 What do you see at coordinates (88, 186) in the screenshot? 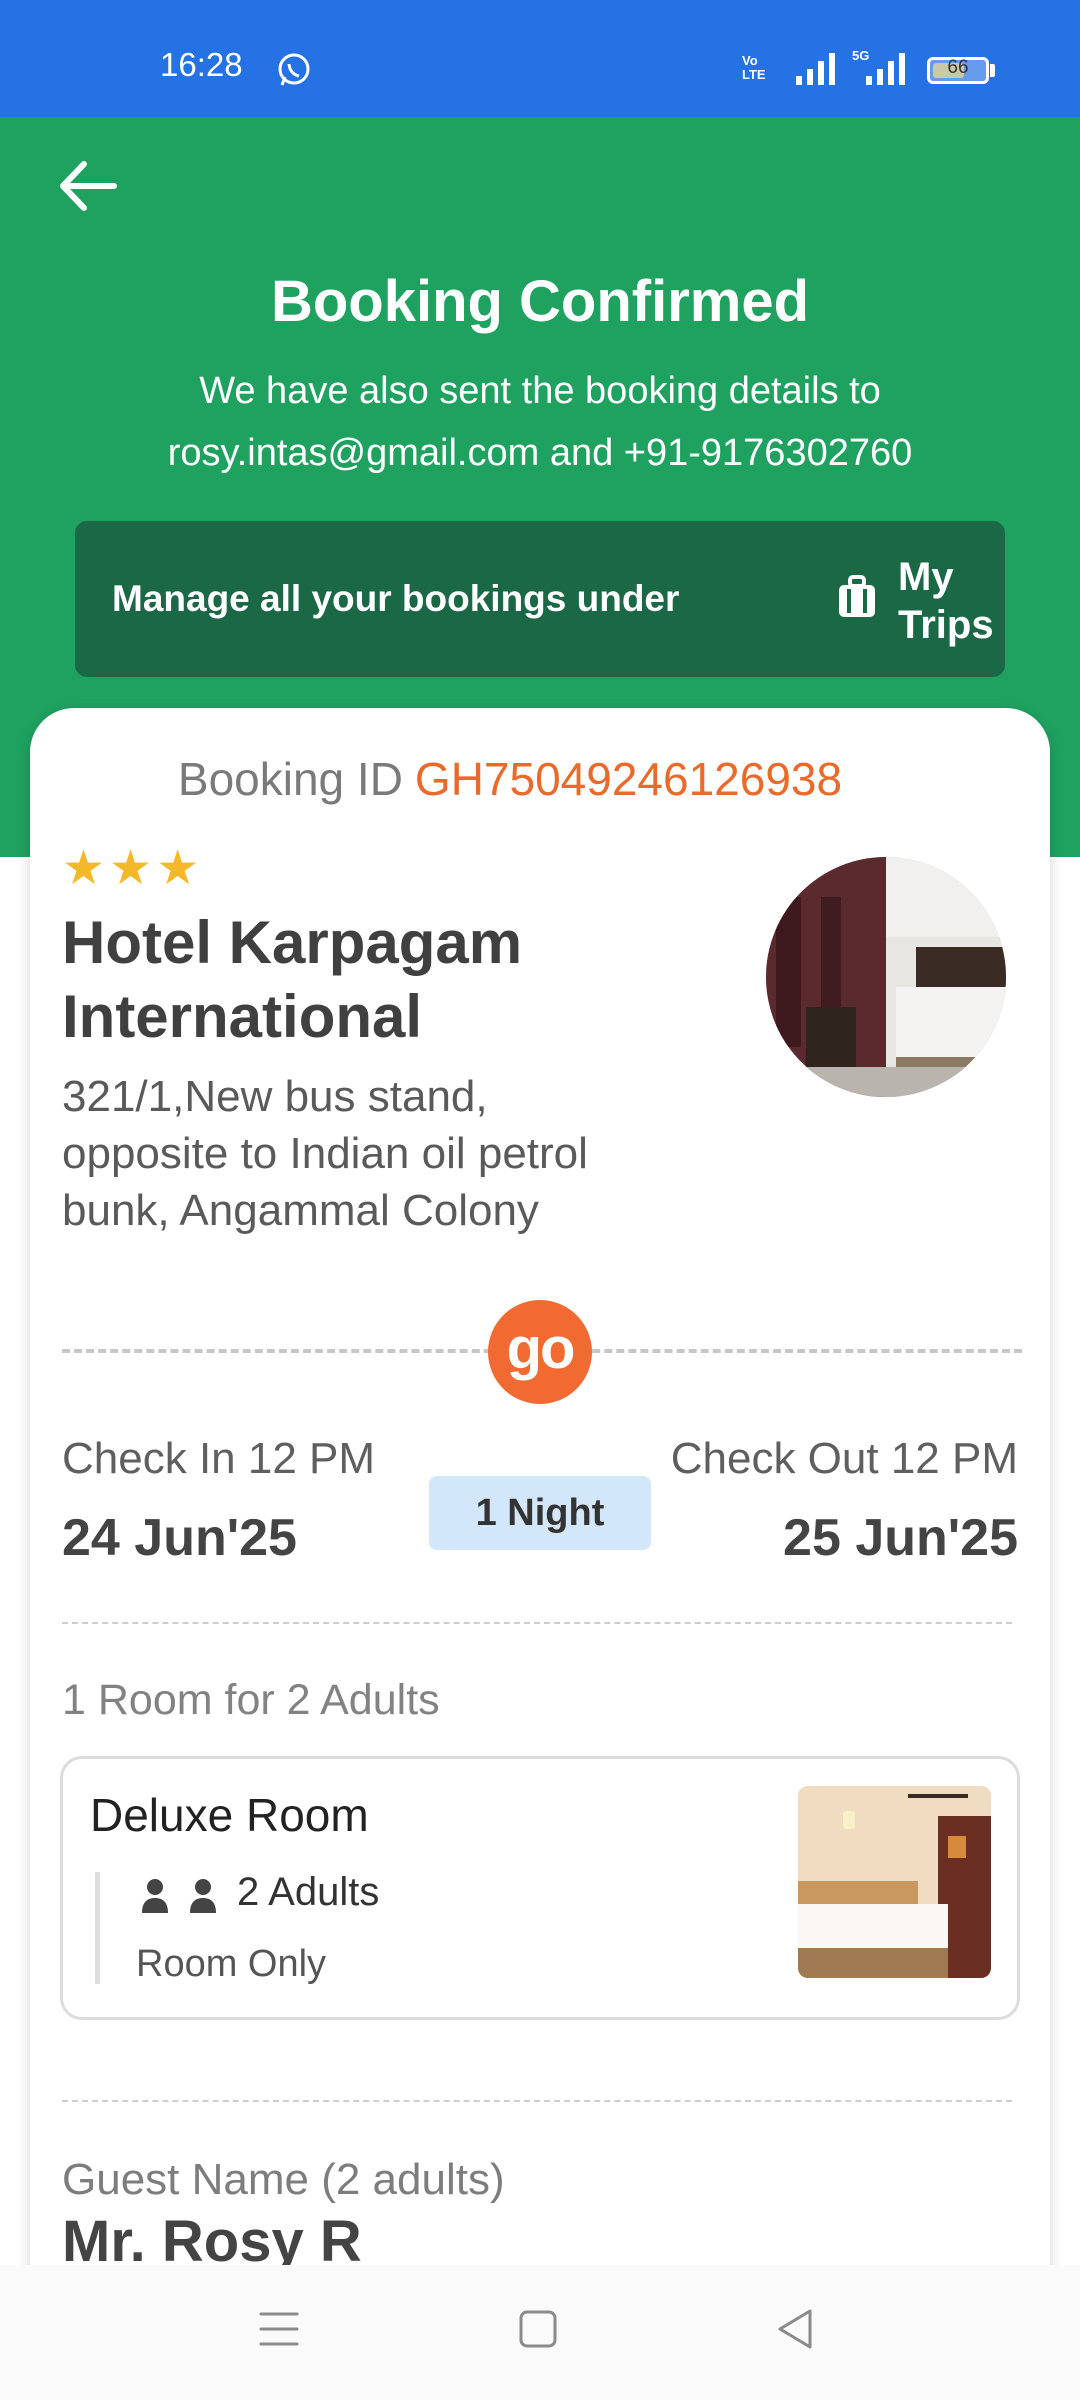
I see `back-arrow-icon` at bounding box center [88, 186].